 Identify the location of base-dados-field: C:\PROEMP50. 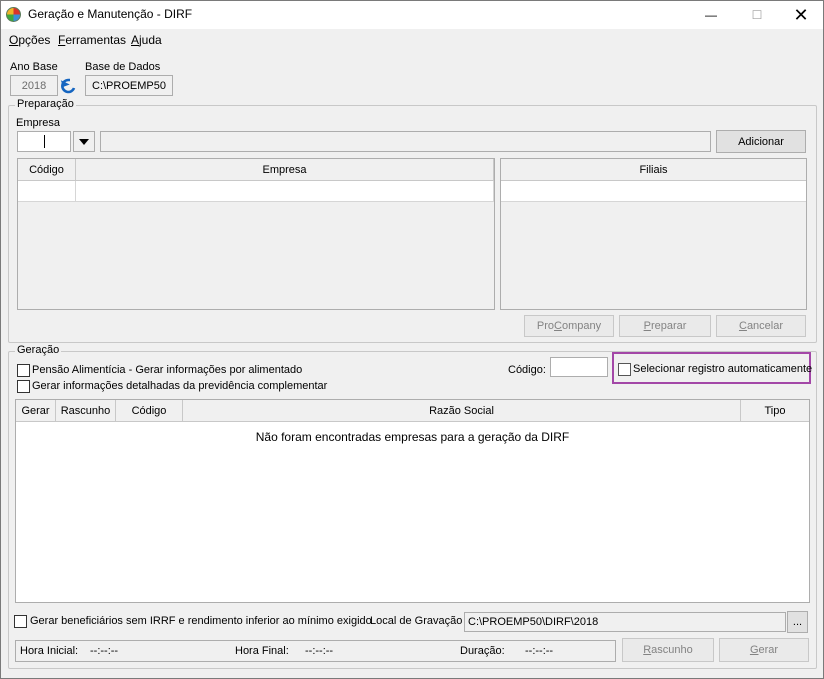
(129, 85).